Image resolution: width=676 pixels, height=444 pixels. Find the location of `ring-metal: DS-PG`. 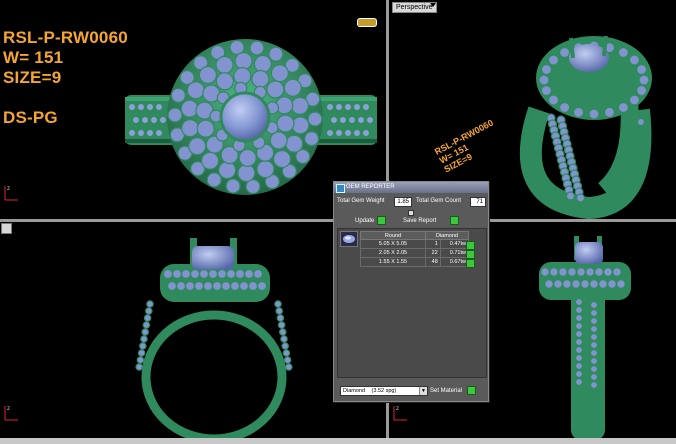

ring-metal: DS-PG is located at coordinates (30, 117).